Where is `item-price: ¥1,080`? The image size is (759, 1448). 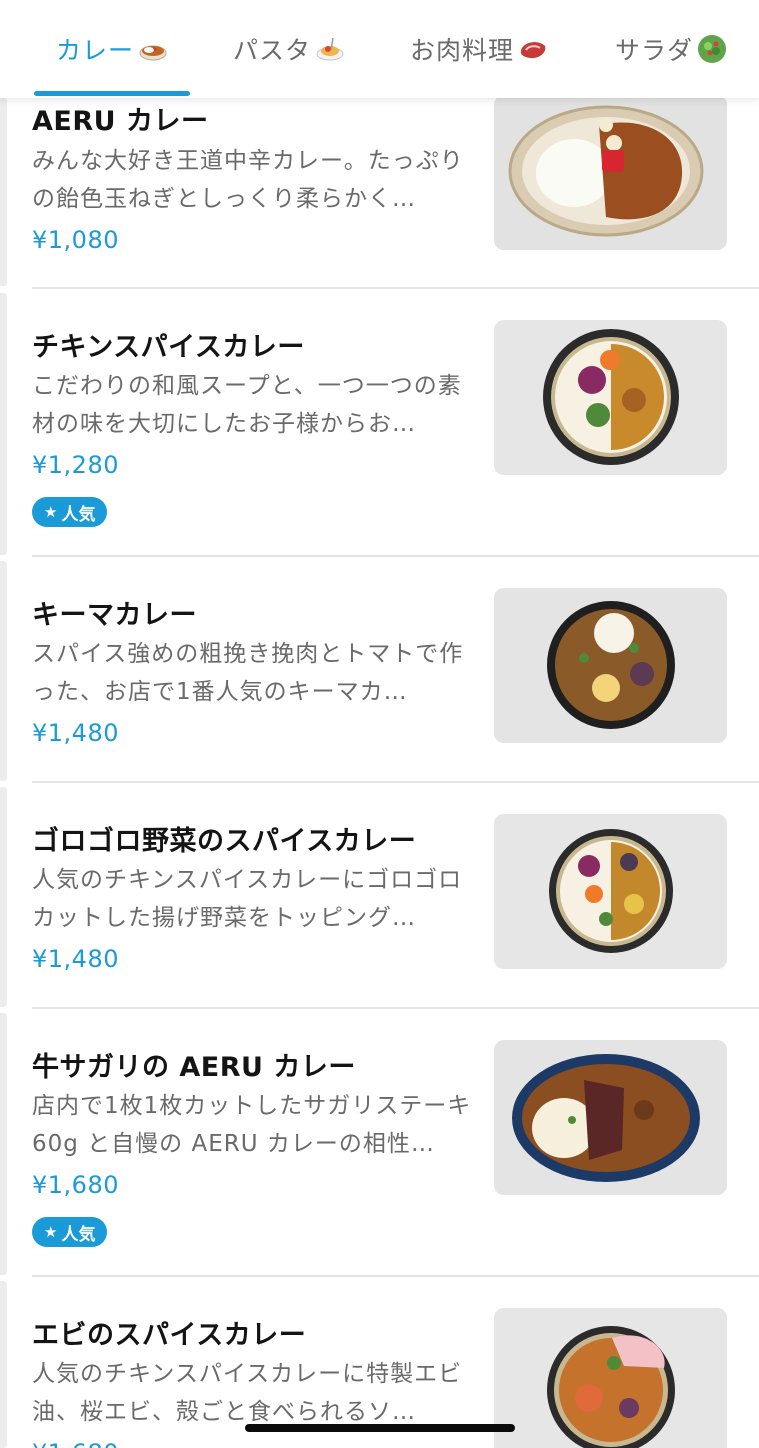 item-price: ¥1,080 is located at coordinates (75, 240).